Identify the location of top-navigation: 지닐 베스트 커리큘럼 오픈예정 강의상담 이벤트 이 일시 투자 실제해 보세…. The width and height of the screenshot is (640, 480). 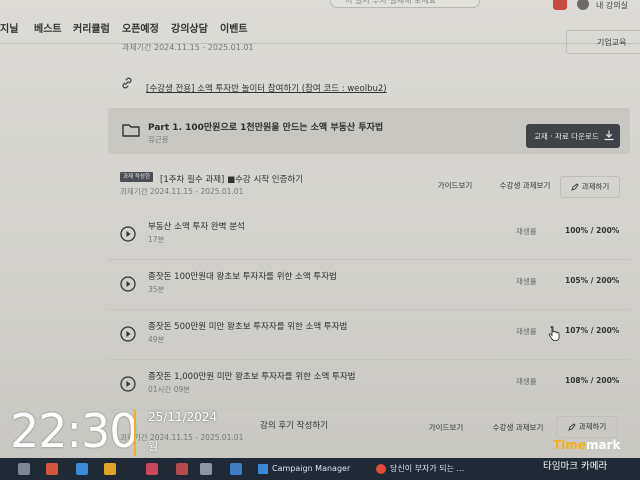
(320, 22).